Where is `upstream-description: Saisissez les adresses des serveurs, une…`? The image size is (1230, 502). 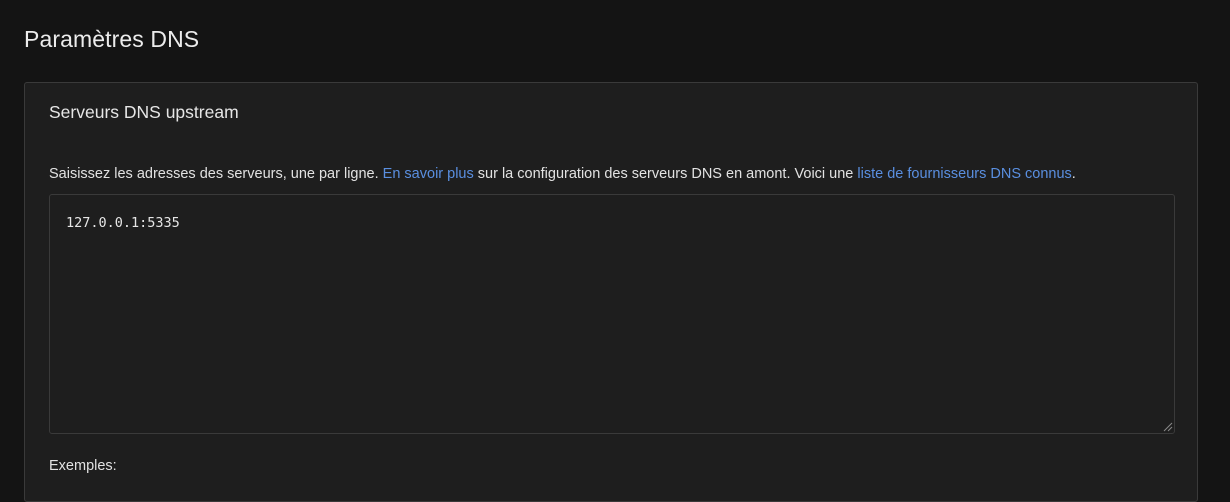
upstream-description: Saisissez les adresses des serveurs, une… is located at coordinates (562, 174).